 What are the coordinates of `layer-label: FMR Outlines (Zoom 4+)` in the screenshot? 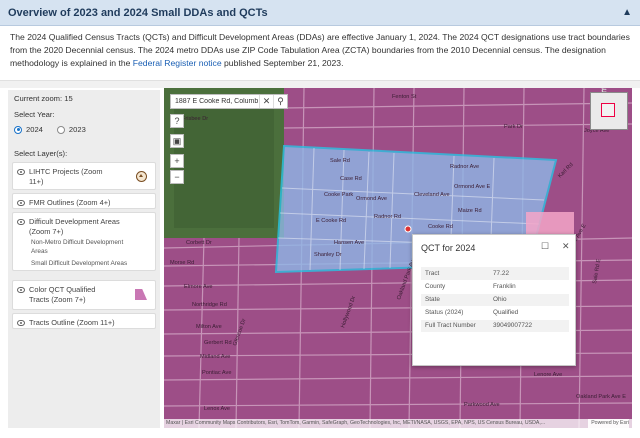 It's located at (70, 202).